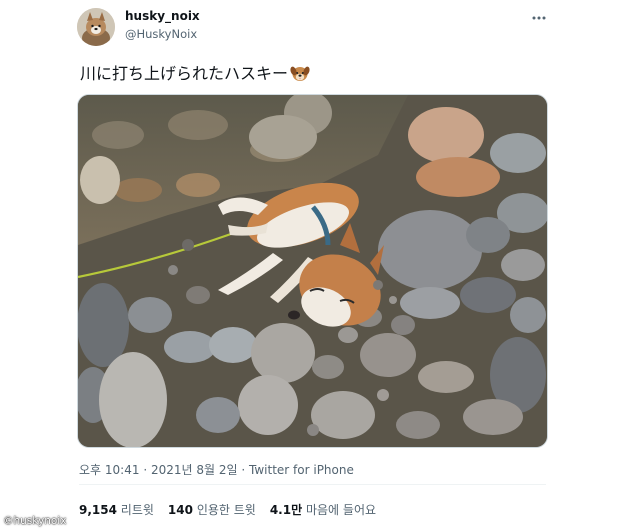  I want to click on watermark: ©huskynoix, so click(35, 521).